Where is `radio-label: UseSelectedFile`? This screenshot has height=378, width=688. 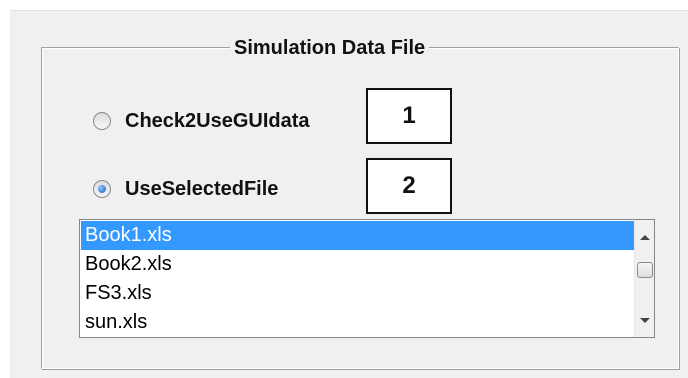
radio-label: UseSelectedFile is located at coordinates (202, 188).